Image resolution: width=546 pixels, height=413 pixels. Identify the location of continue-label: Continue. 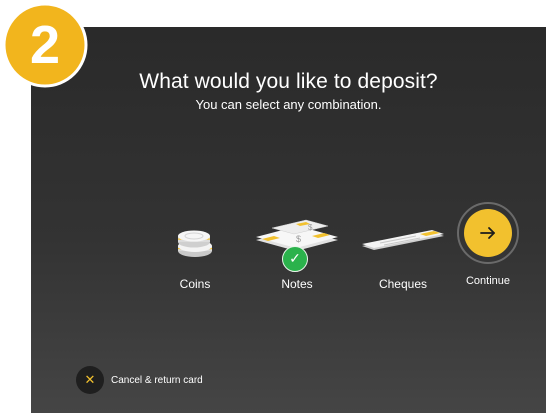
(488, 281).